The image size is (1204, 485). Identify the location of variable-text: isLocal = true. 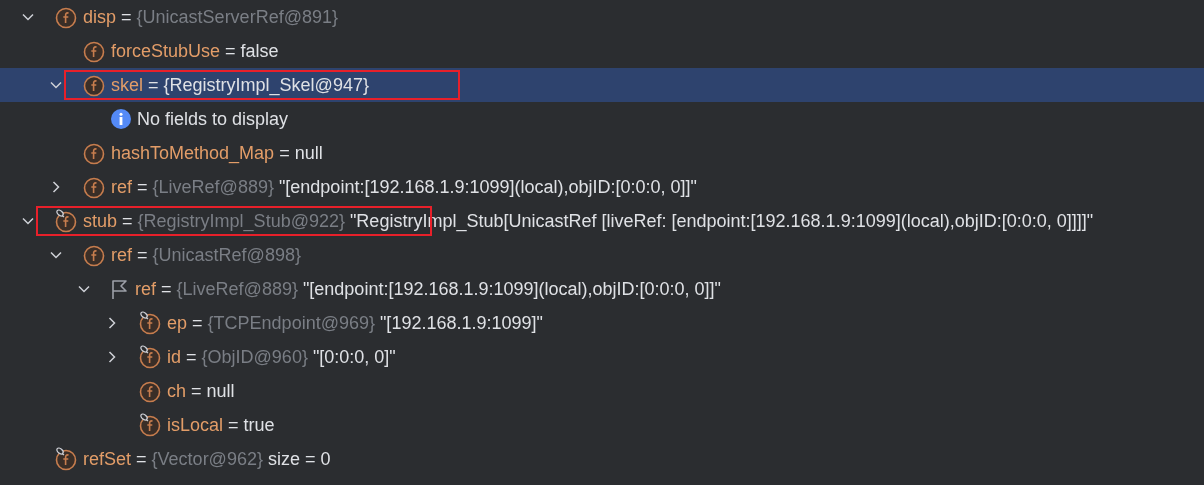
(221, 425).